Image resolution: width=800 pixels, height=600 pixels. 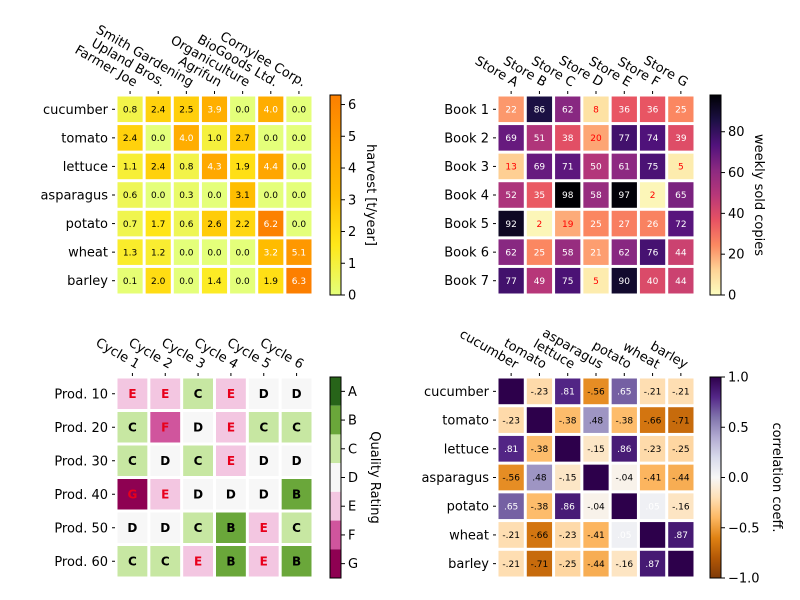 I want to click on cell-value-label: 2.0, so click(x=158, y=282).